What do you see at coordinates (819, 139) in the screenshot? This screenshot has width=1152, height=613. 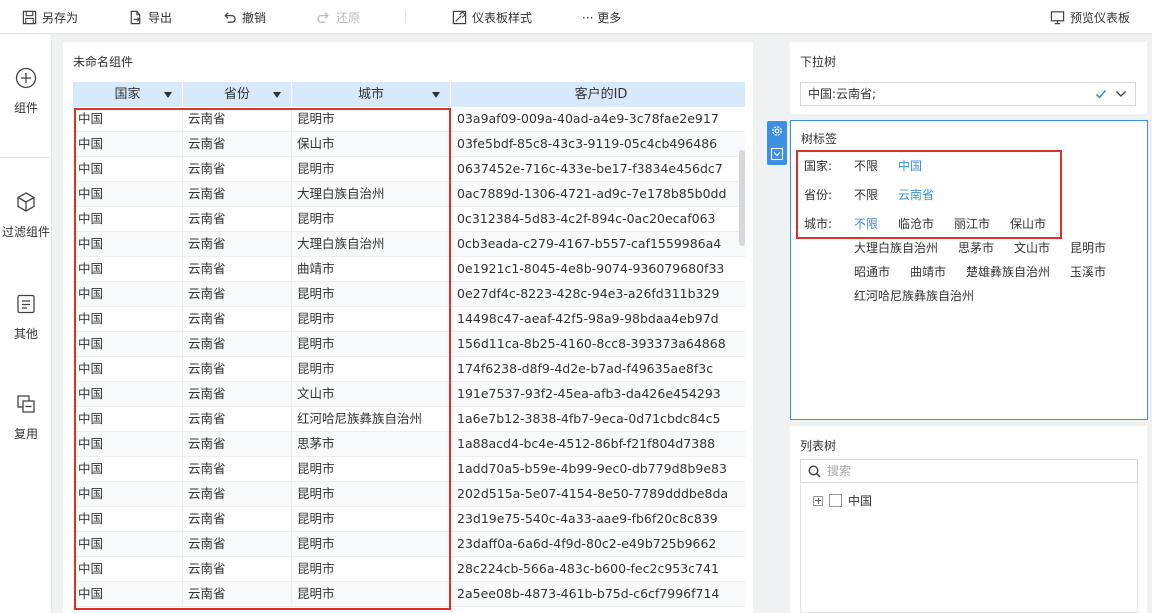 I see `widget-title: 树标签` at bounding box center [819, 139].